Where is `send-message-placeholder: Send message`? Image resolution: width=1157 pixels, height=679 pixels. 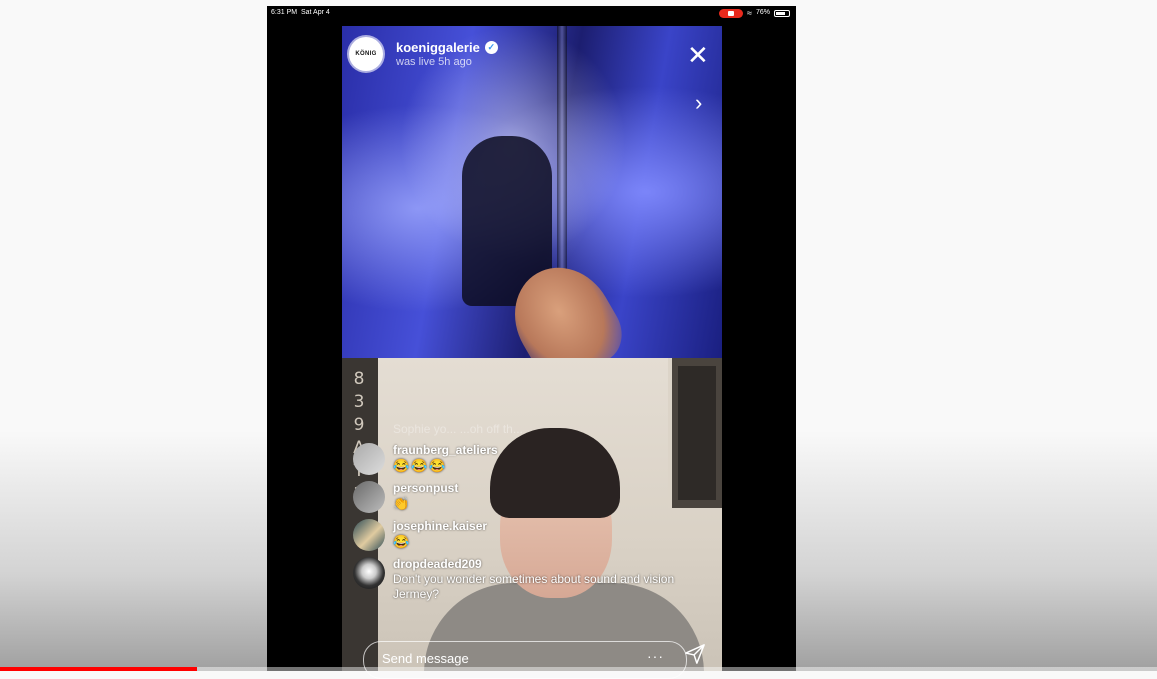 send-message-placeholder: Send message is located at coordinates (425, 658).